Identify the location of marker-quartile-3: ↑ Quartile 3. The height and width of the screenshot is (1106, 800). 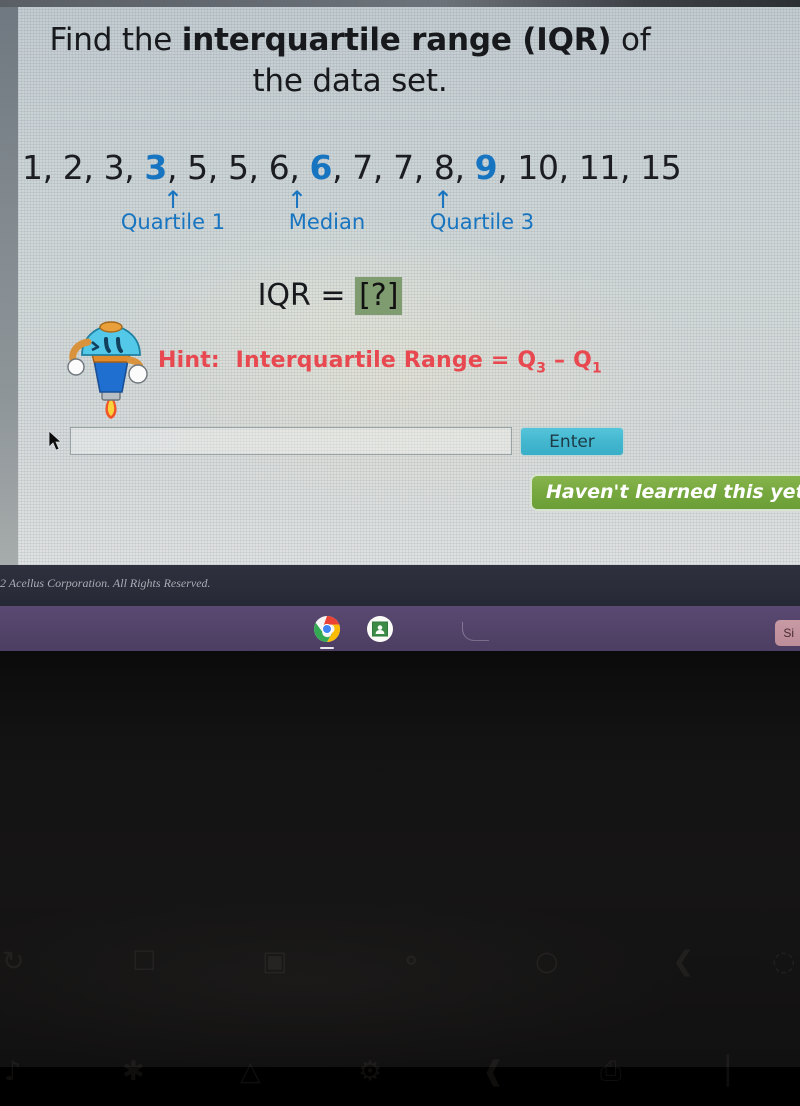
(482, 211).